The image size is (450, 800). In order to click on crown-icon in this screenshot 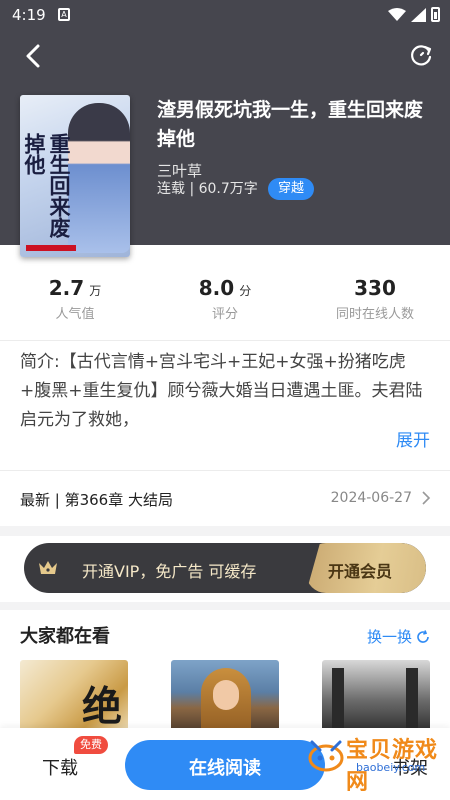, I will do `click(48, 567)`.